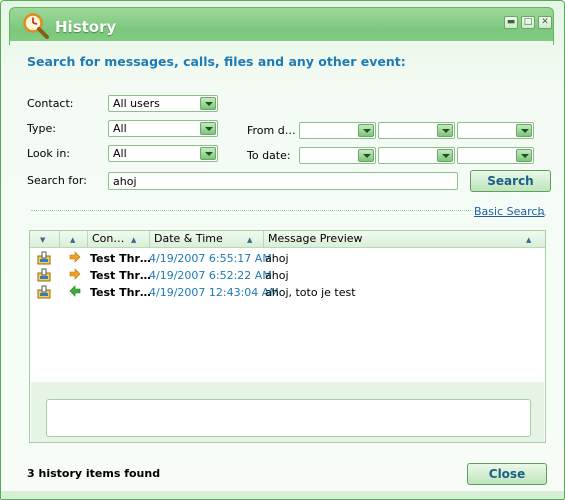 Image resolution: width=565 pixels, height=500 pixels. Describe the element at coordinates (416, 155) in the screenshot. I see `to-date-day-select` at that location.